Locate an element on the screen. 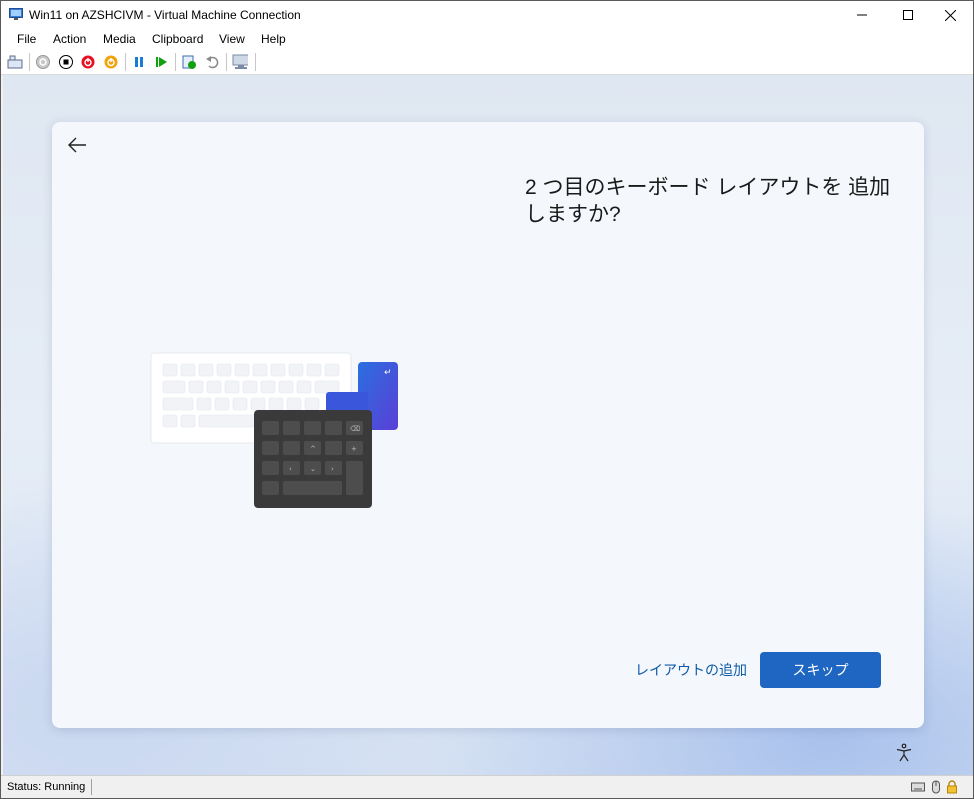 The width and height of the screenshot is (974, 799). reset-button is located at coordinates (111, 62).